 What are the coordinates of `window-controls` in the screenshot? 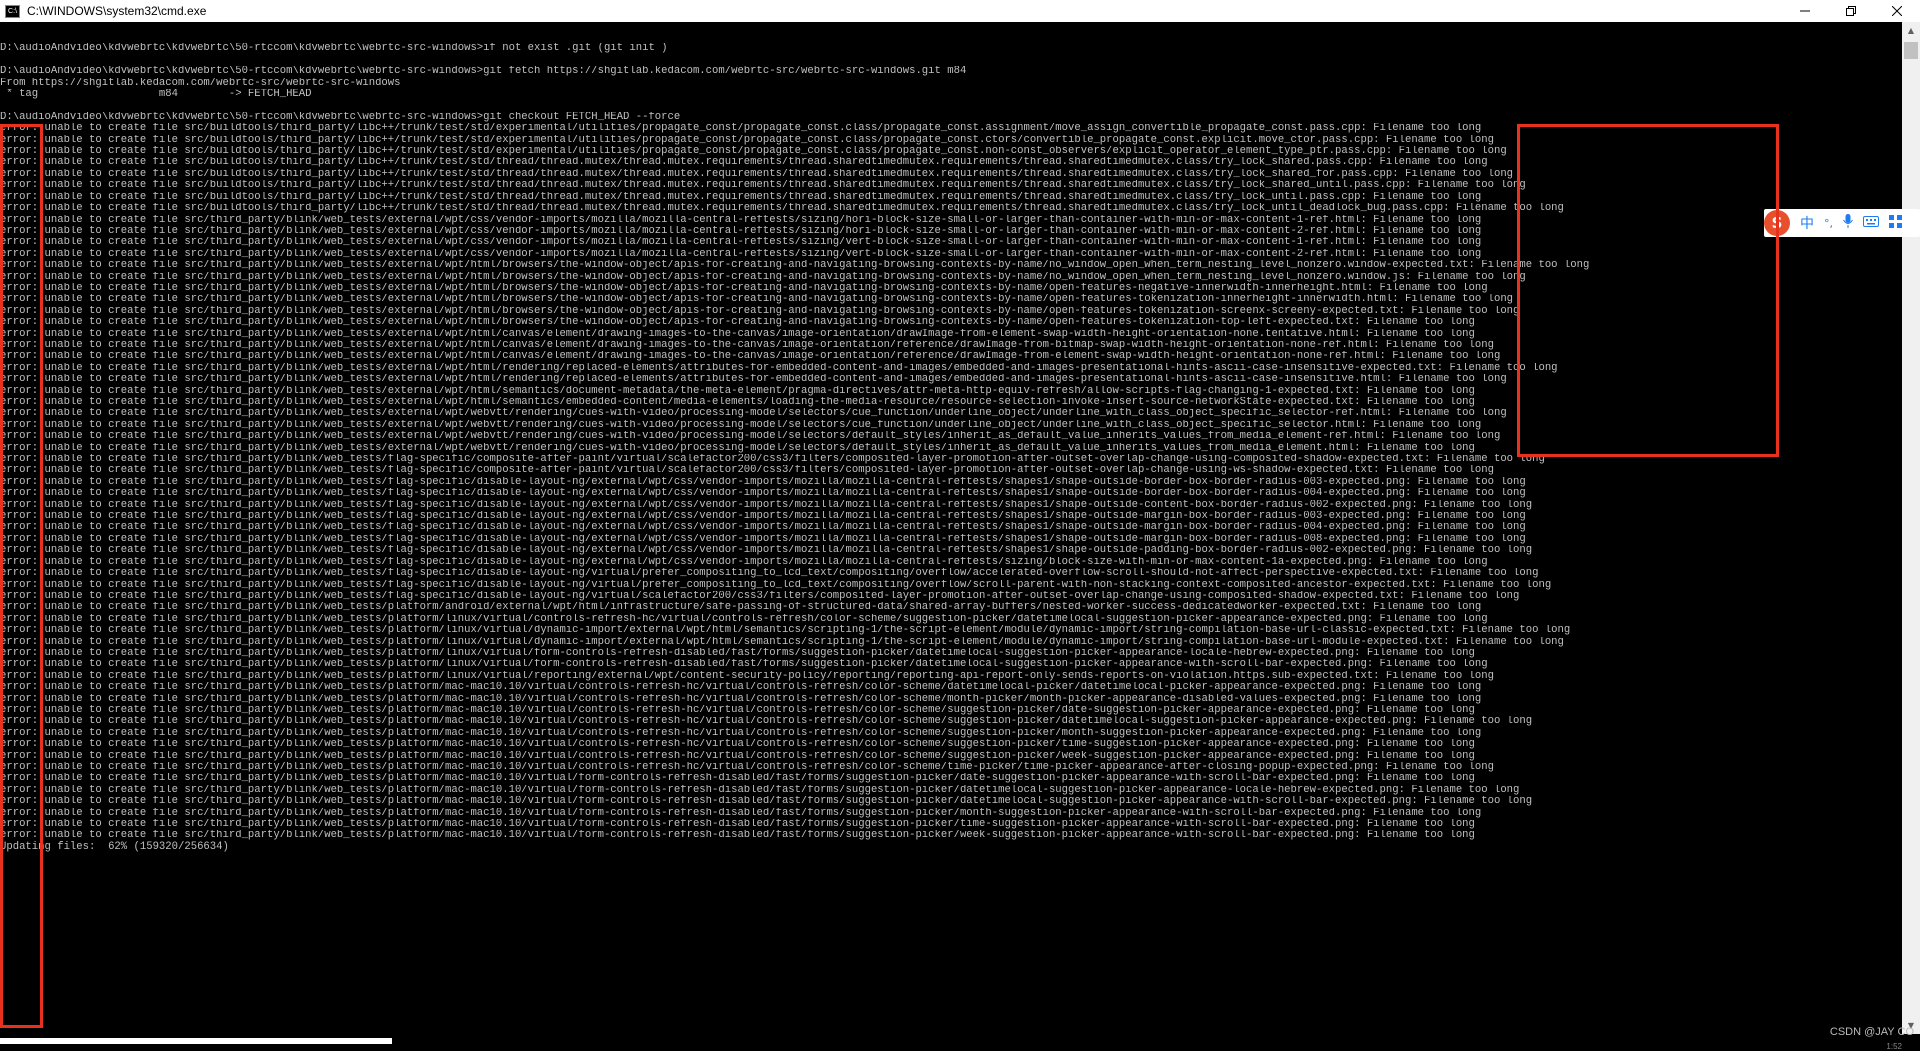 It's located at (1851, 11).